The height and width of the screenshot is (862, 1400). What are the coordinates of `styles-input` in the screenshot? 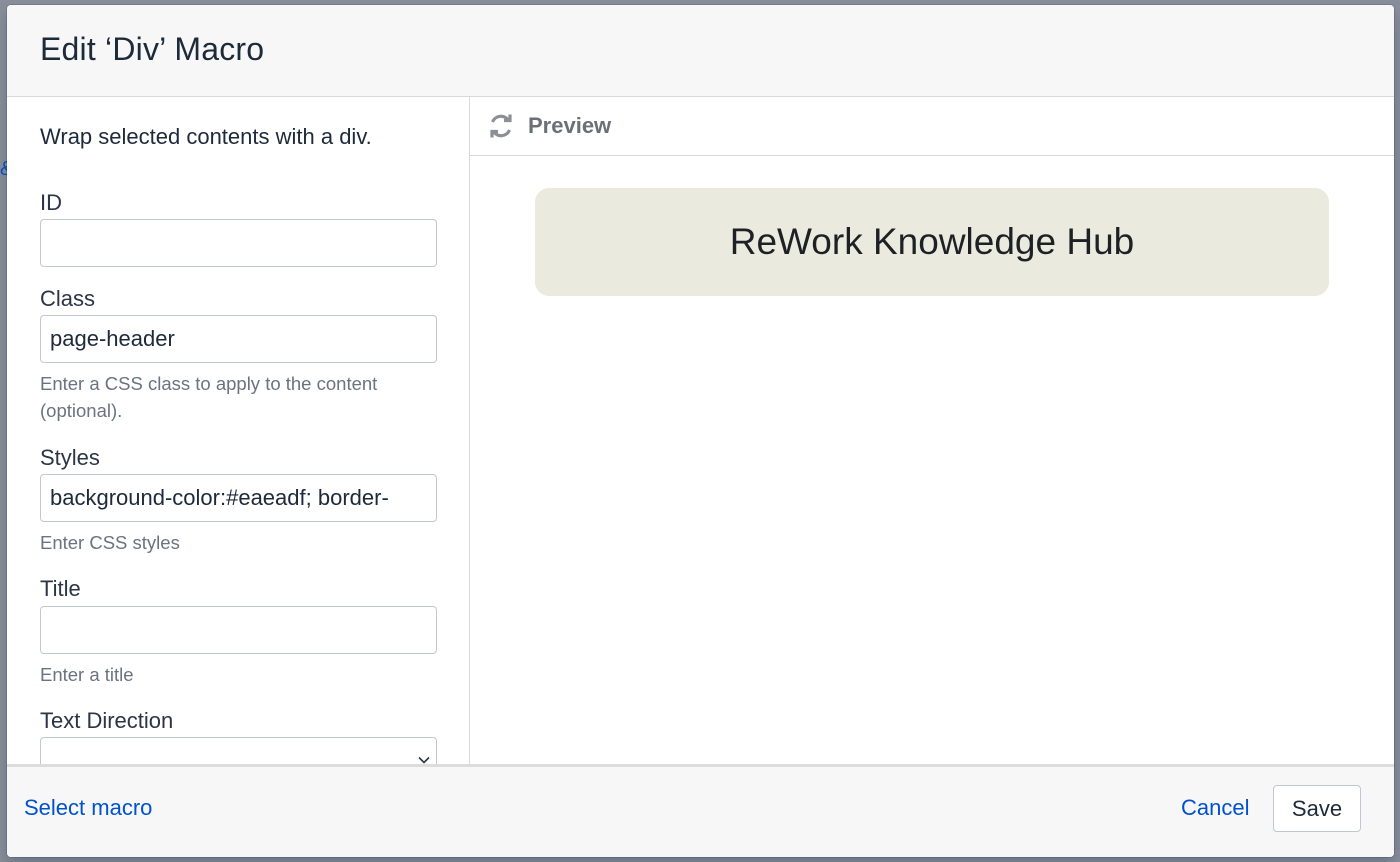 It's located at (238, 498).